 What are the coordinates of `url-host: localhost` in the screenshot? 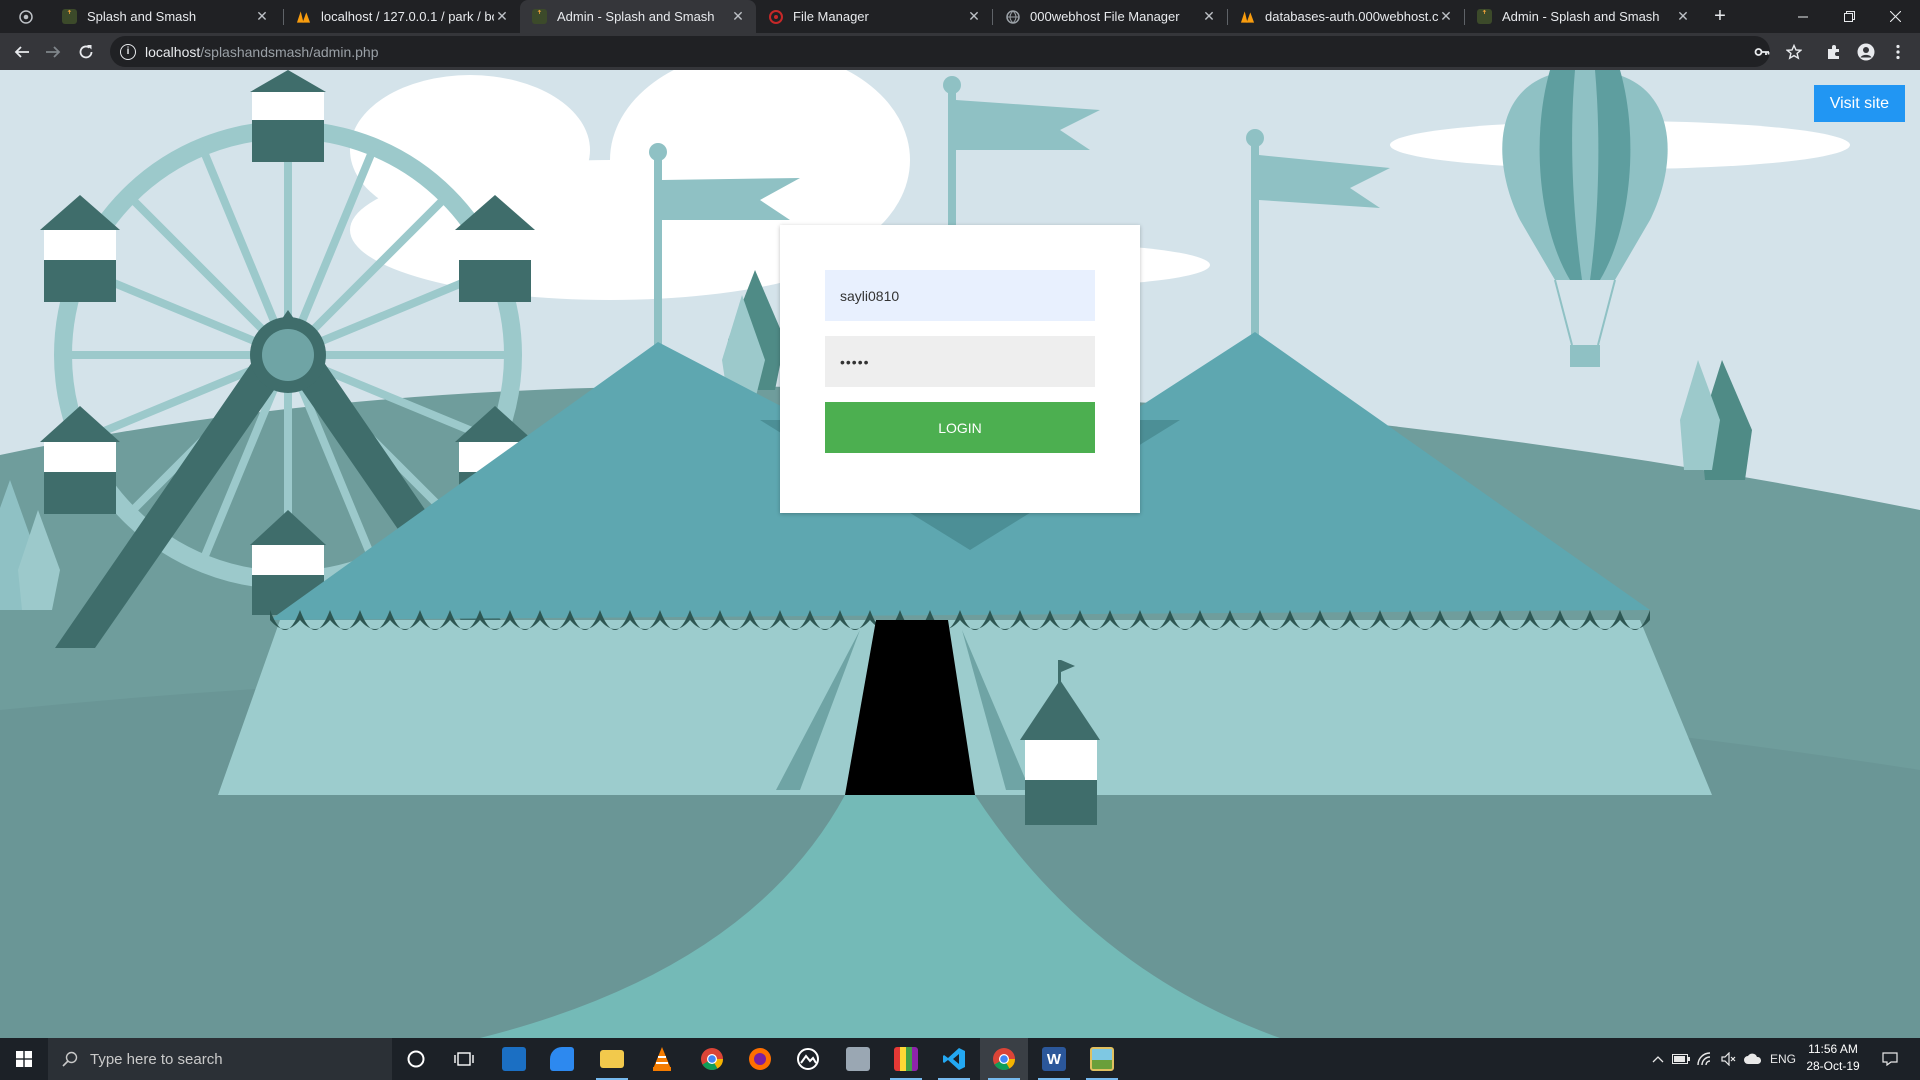 It's located at (173, 51).